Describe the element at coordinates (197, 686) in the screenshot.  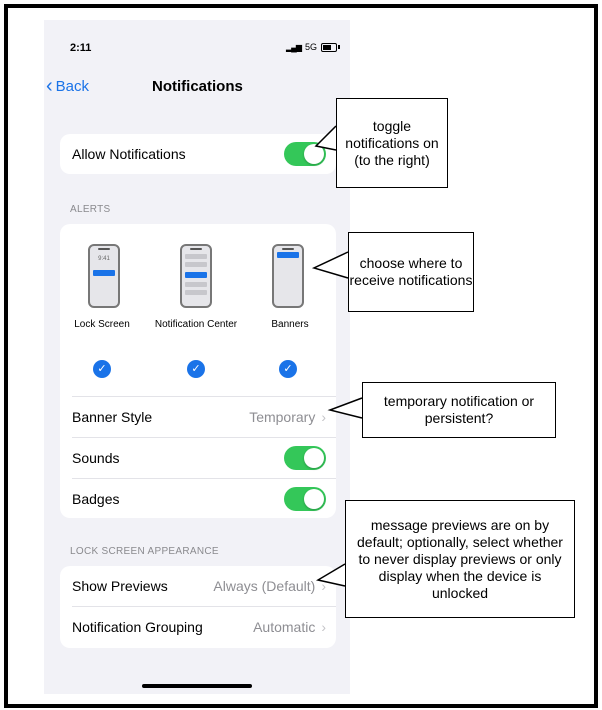
I see `home-indicator` at that location.